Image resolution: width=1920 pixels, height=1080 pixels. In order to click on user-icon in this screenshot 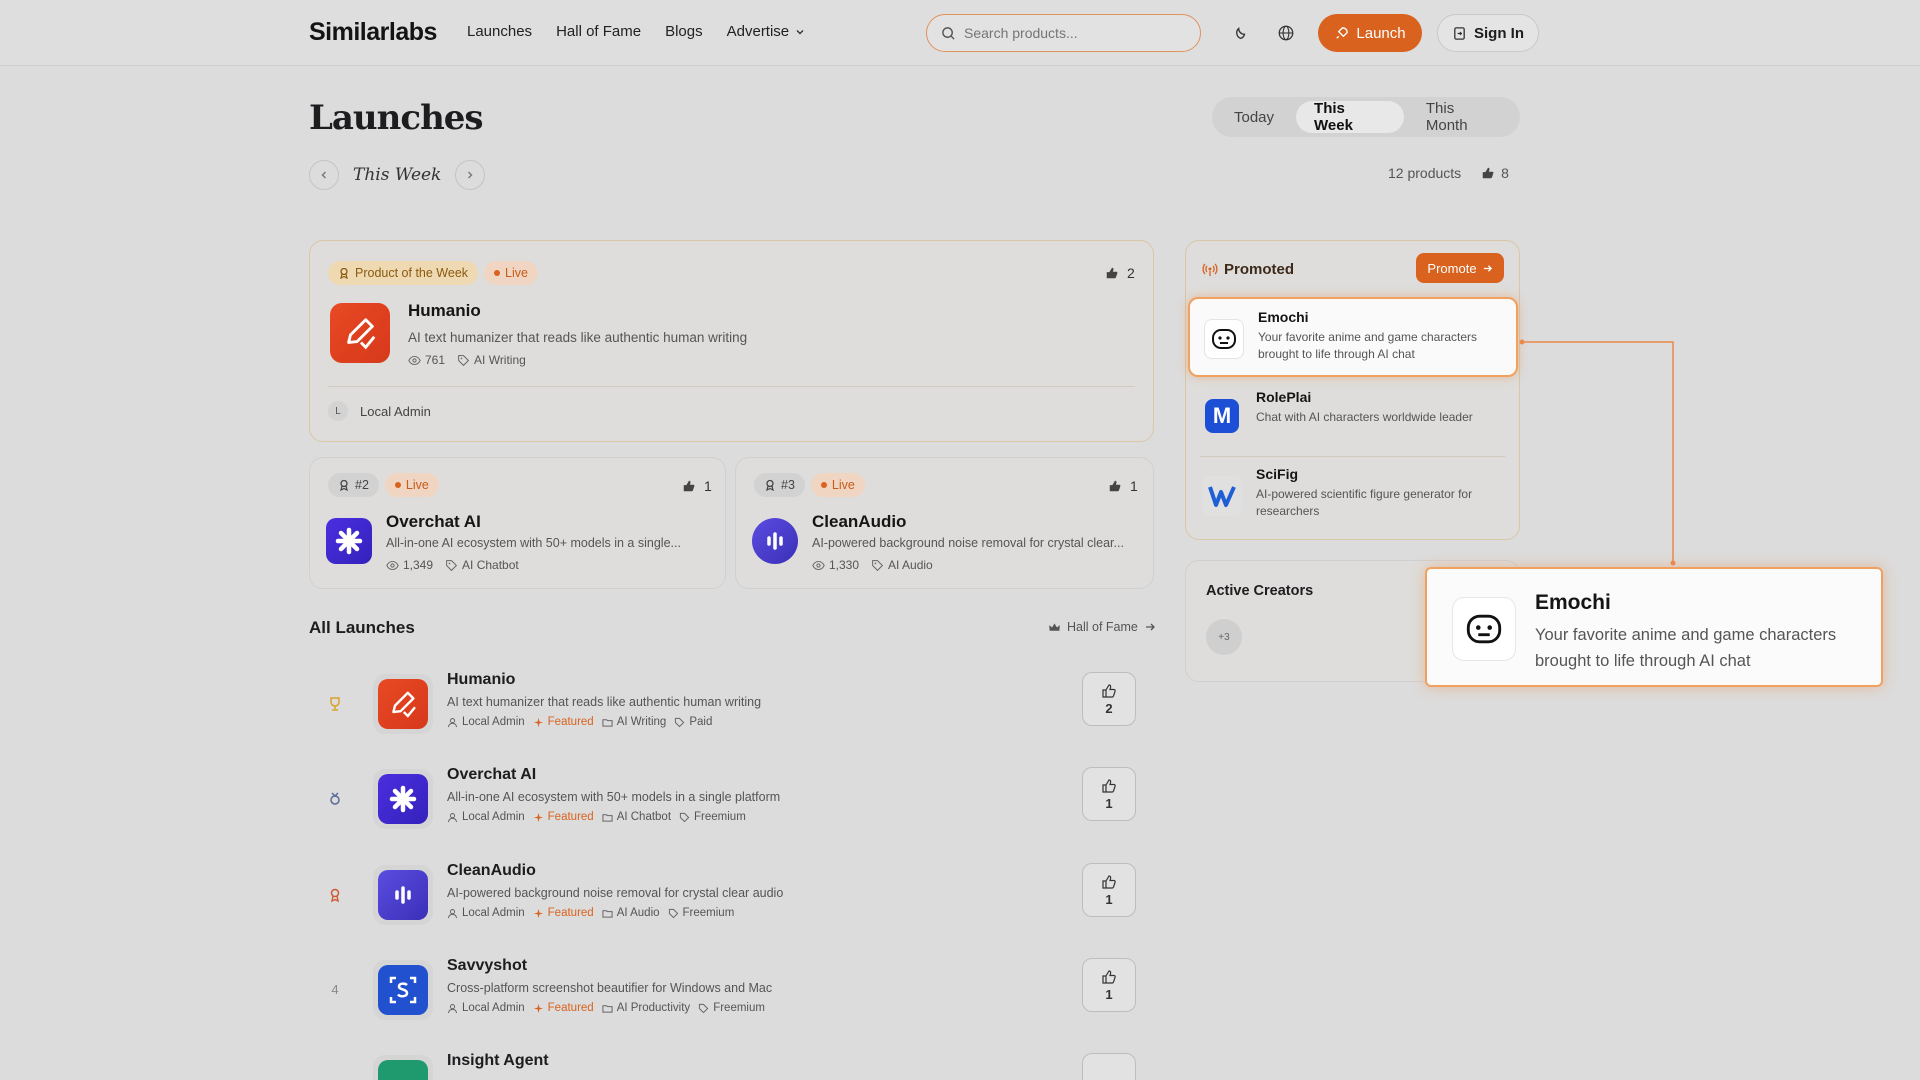, I will do `click(452, 913)`.